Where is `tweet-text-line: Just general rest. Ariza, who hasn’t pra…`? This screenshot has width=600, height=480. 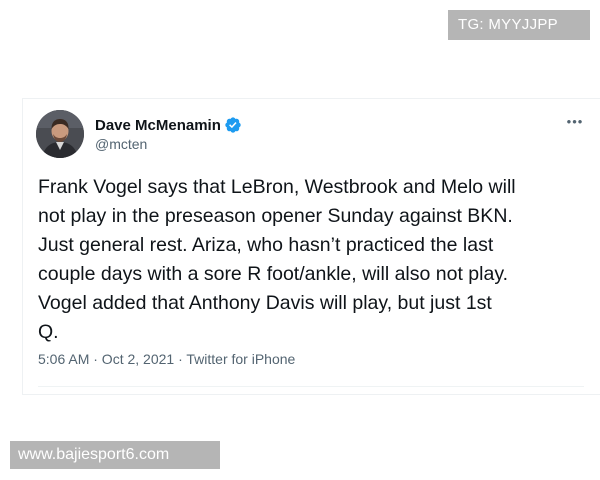 tweet-text-line: Just general rest. Ariza, who hasn’t pra… is located at coordinates (266, 245).